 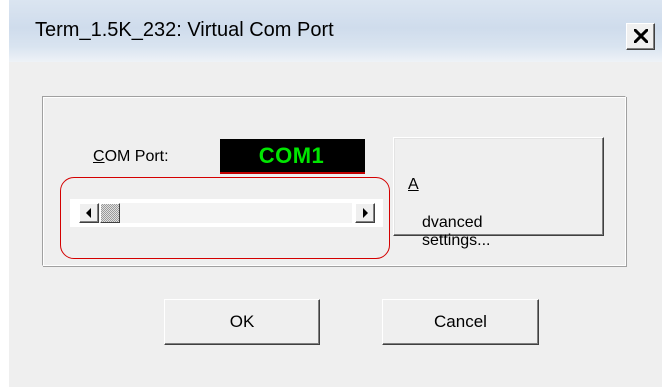 I want to click on annotation-highlight, so click(x=225, y=218).